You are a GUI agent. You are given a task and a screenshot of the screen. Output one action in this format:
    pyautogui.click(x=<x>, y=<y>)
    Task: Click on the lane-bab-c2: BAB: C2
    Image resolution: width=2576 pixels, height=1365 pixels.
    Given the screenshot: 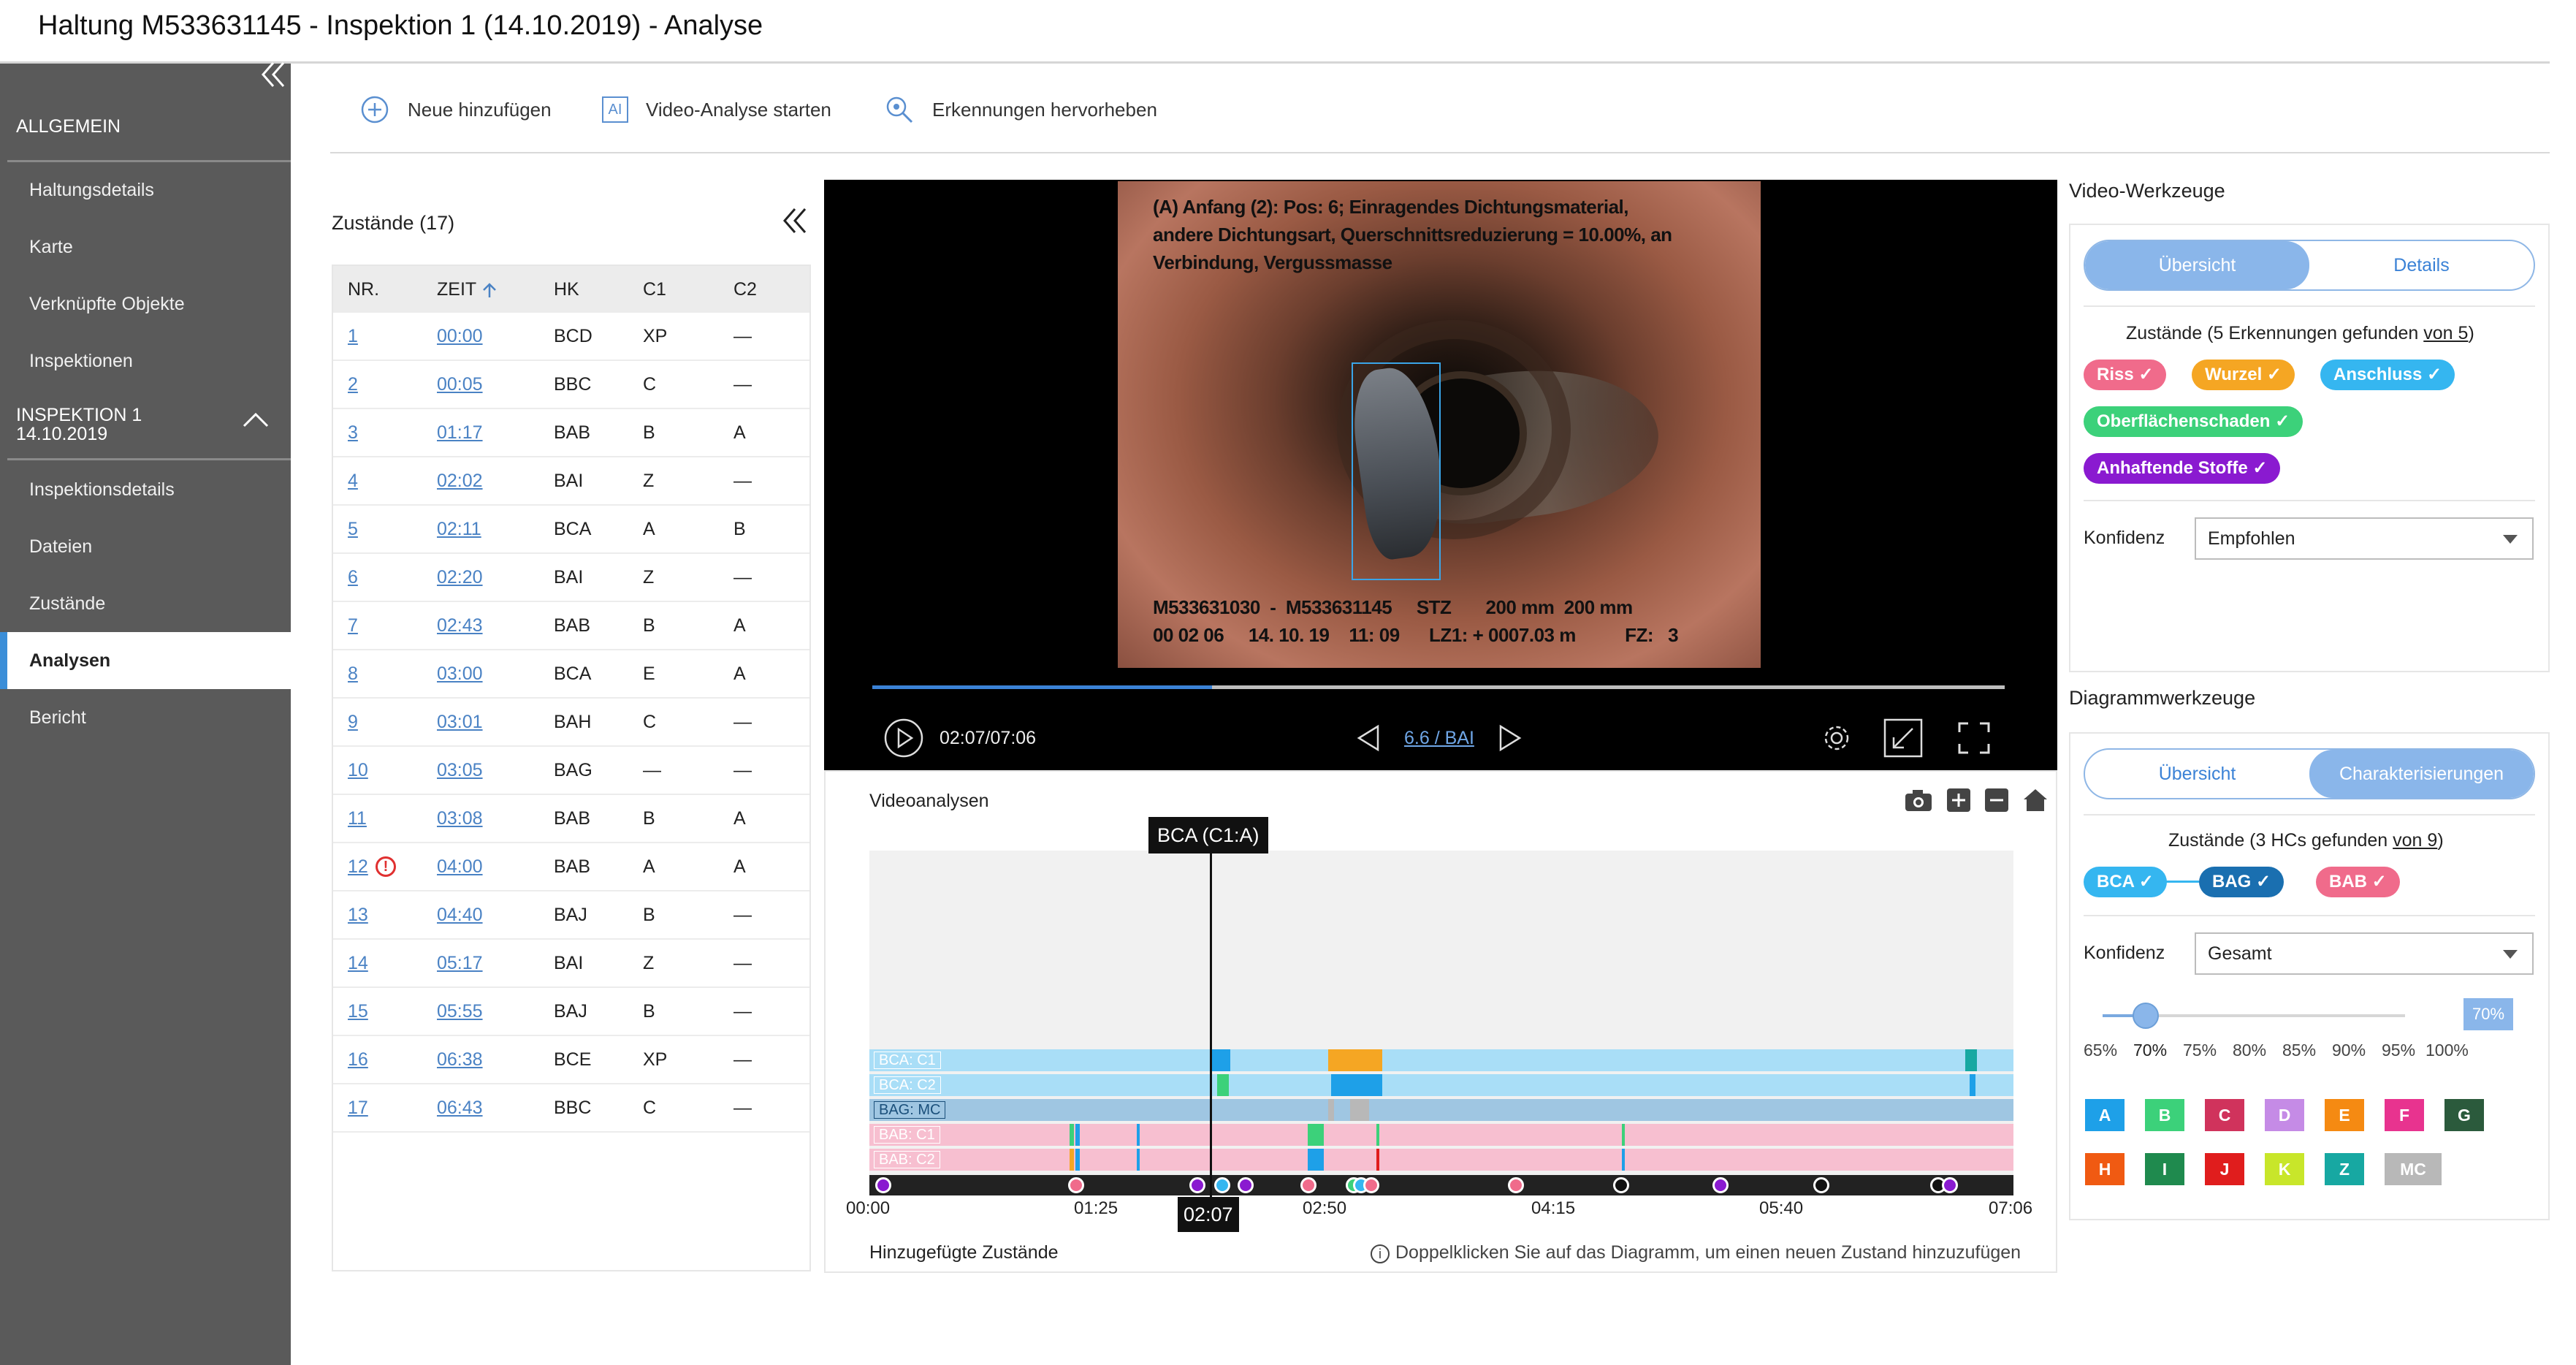 What is the action you would take?
    pyautogui.click(x=1441, y=1160)
    